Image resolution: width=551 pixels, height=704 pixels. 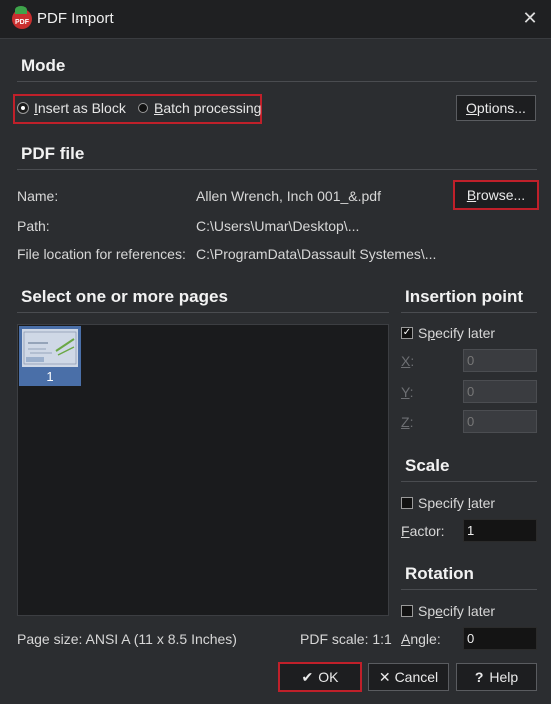 I want to click on path-label: Path:, so click(x=33, y=226).